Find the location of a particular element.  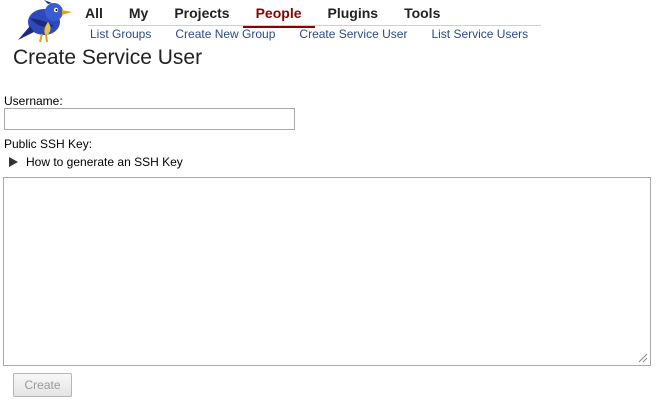

link-create-service-user: Create Service User is located at coordinates (353, 34).